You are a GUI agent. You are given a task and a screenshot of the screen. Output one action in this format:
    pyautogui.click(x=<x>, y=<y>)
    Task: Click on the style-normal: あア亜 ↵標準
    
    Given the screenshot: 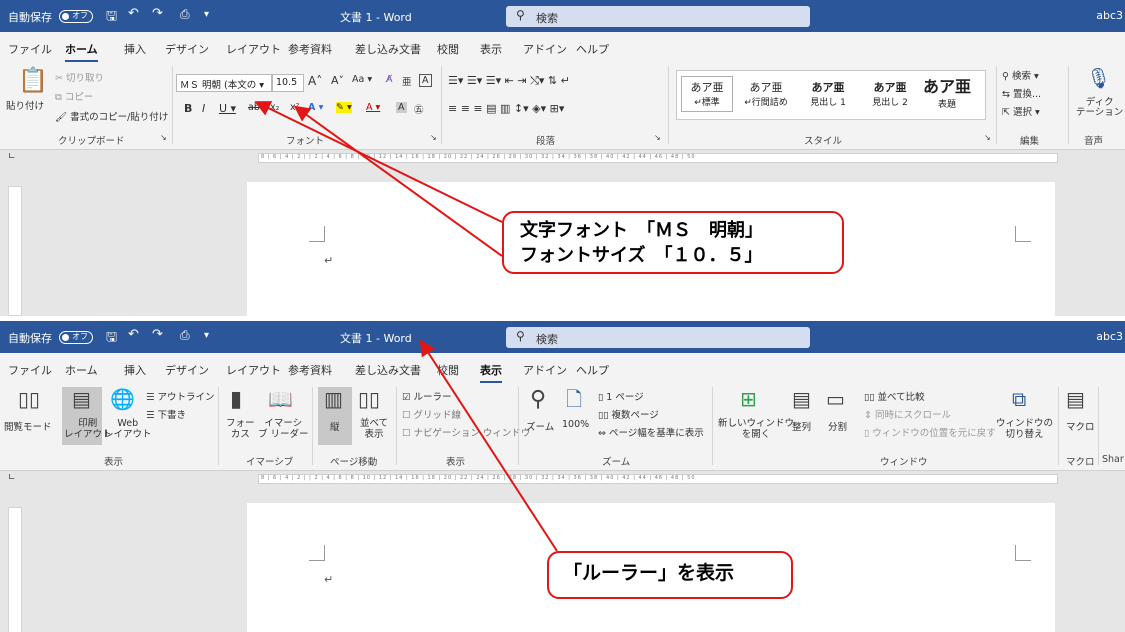 What is the action you would take?
    pyautogui.click(x=707, y=94)
    